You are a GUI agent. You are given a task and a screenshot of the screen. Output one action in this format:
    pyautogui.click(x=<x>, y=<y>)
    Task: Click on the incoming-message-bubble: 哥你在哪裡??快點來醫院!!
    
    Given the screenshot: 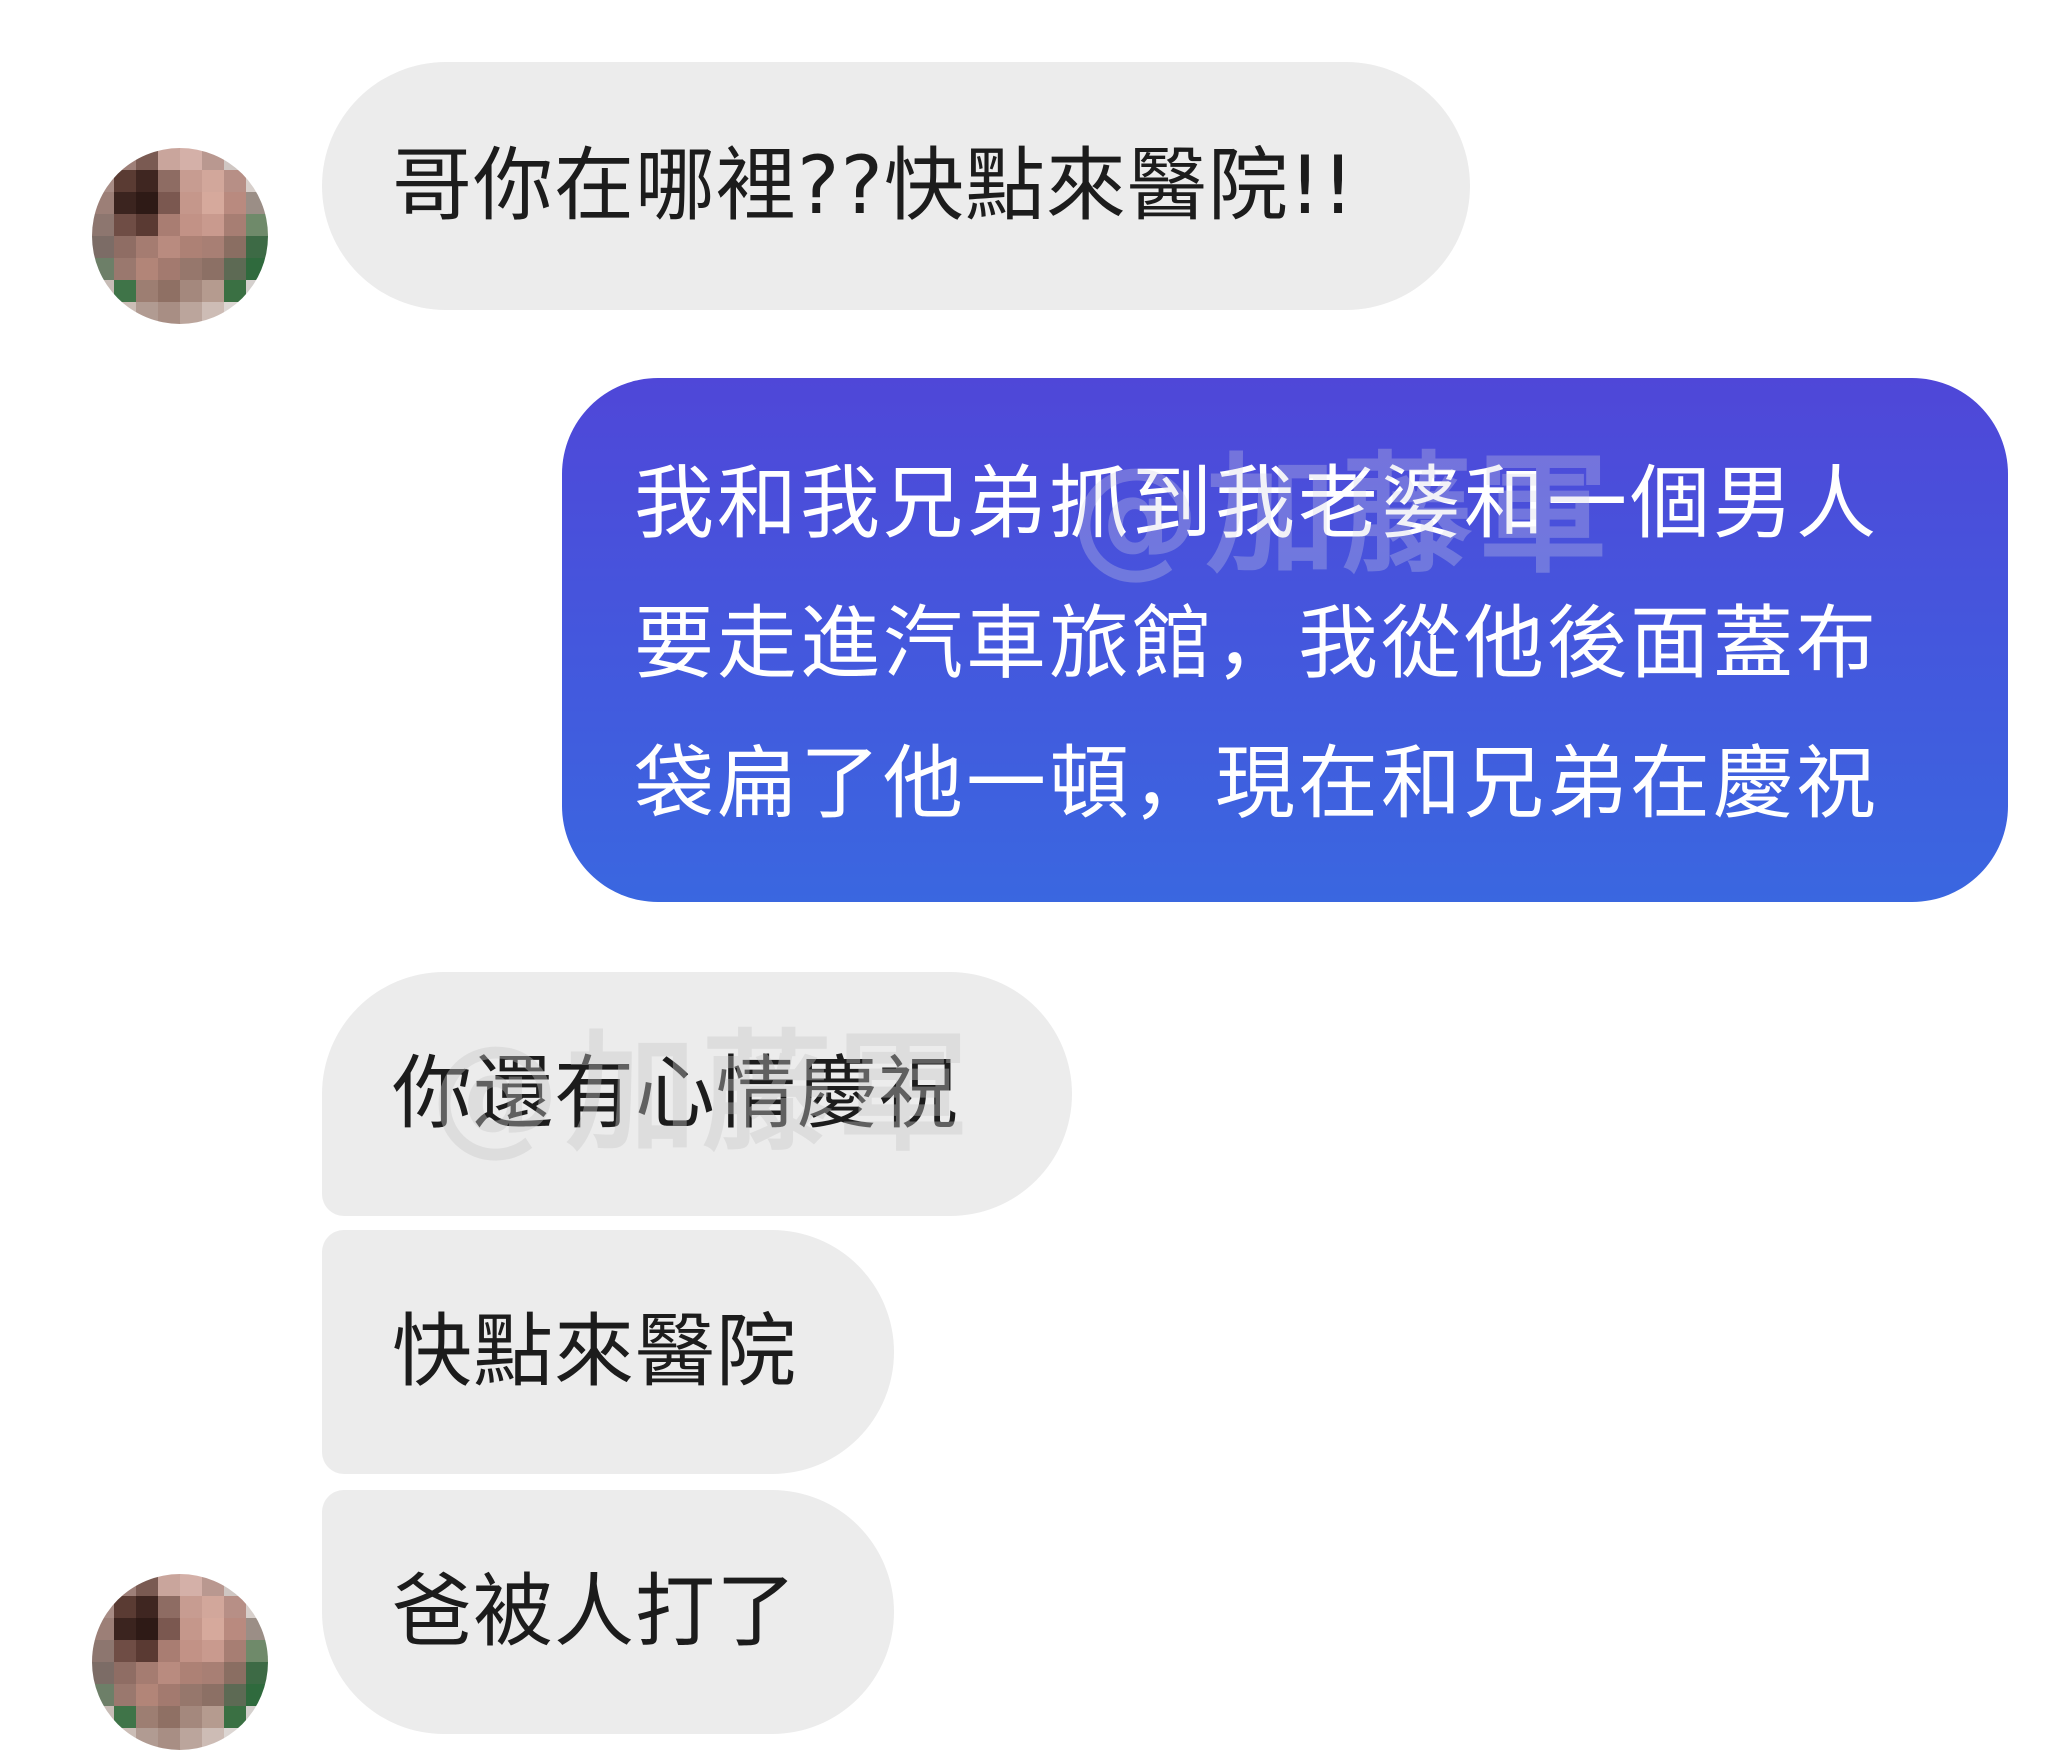 What is the action you would take?
    pyautogui.click(x=896, y=186)
    